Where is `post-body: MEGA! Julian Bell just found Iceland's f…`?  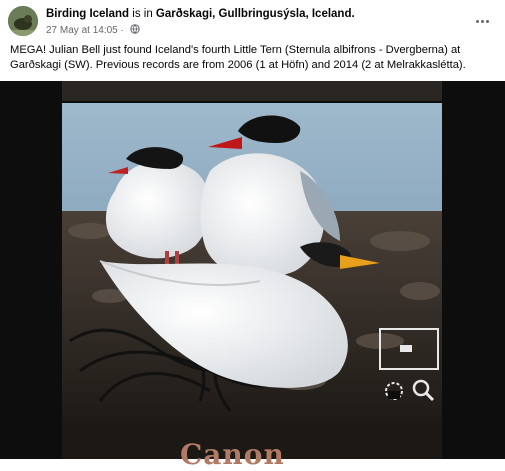 post-body: MEGA! Julian Bell just found Iceland's f… is located at coordinates (238, 57).